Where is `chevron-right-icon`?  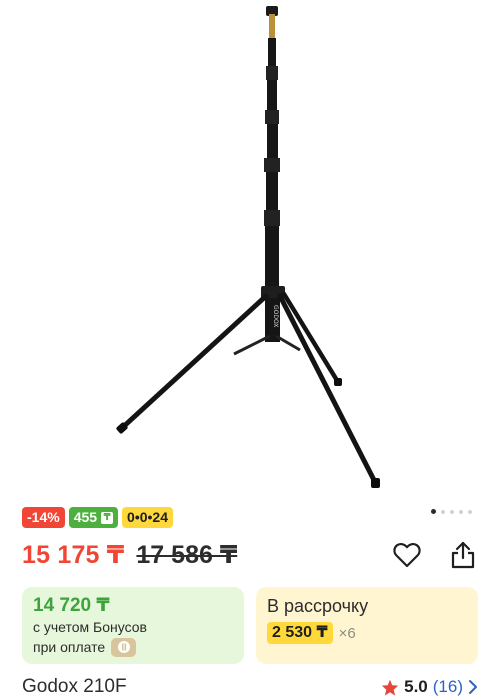
chevron-right-icon is located at coordinates (473, 687).